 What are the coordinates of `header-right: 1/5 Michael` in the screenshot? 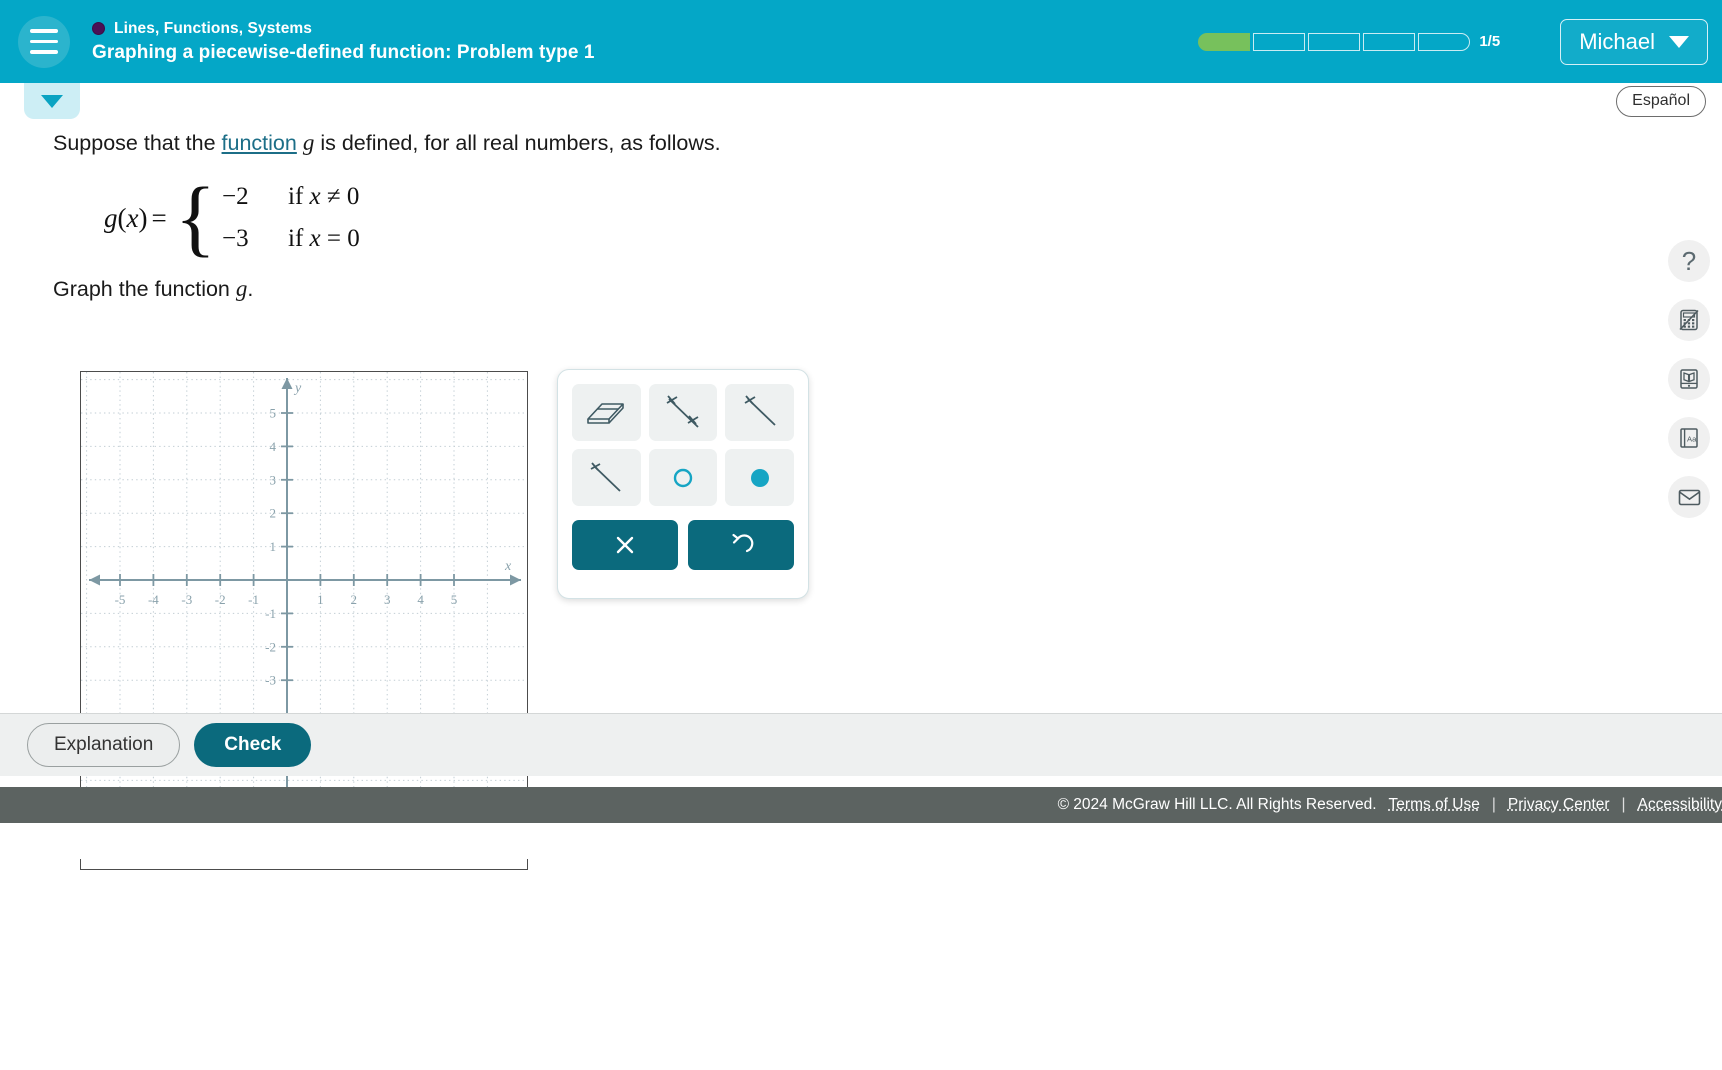 It's located at (1460, 41).